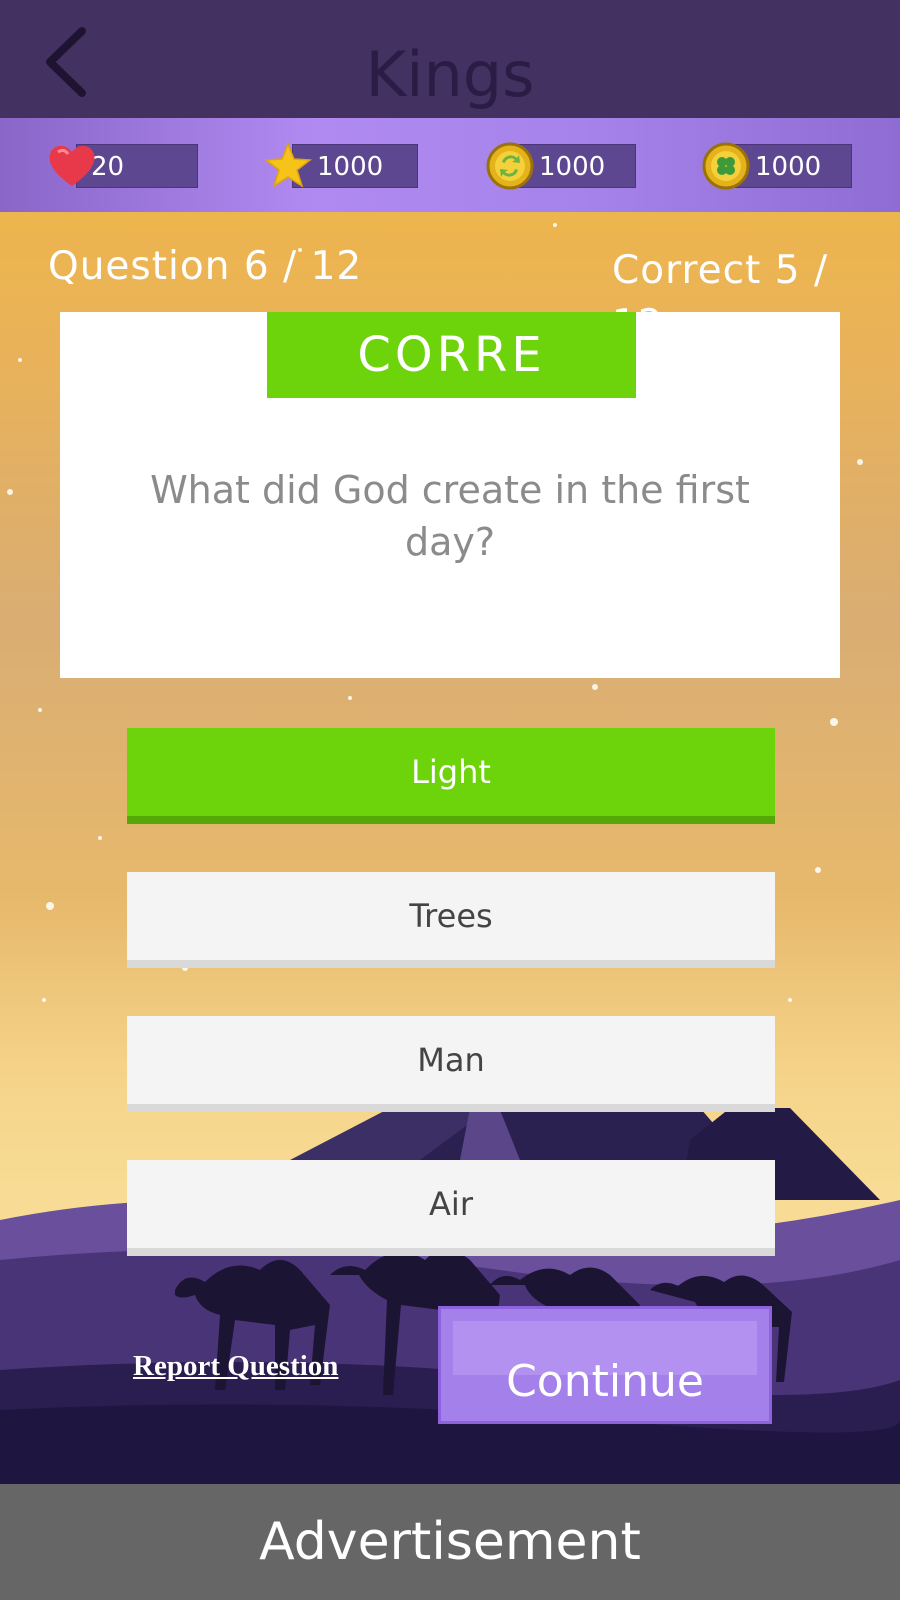 The height and width of the screenshot is (1600, 900). Describe the element at coordinates (450, 74) in the screenshot. I see `page-title: Kings` at that location.